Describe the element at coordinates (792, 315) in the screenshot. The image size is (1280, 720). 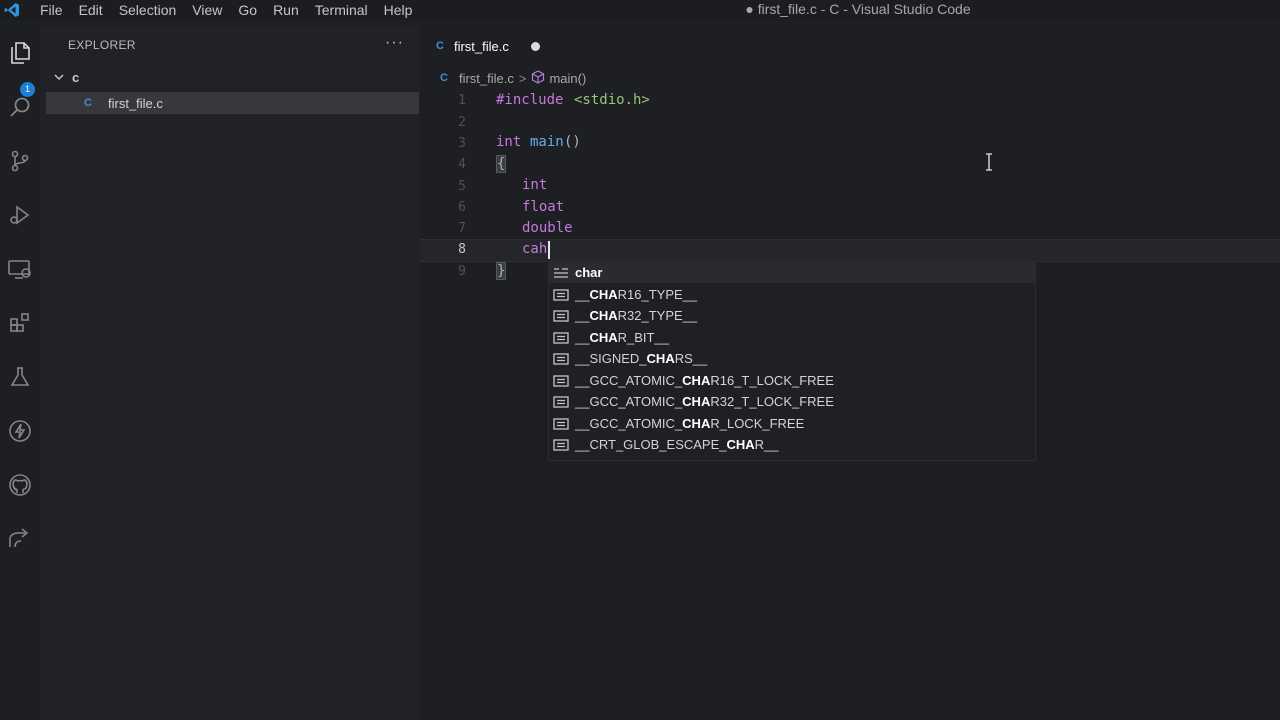
I see `suggestion-item: __CHAR32_TYPE__` at that location.